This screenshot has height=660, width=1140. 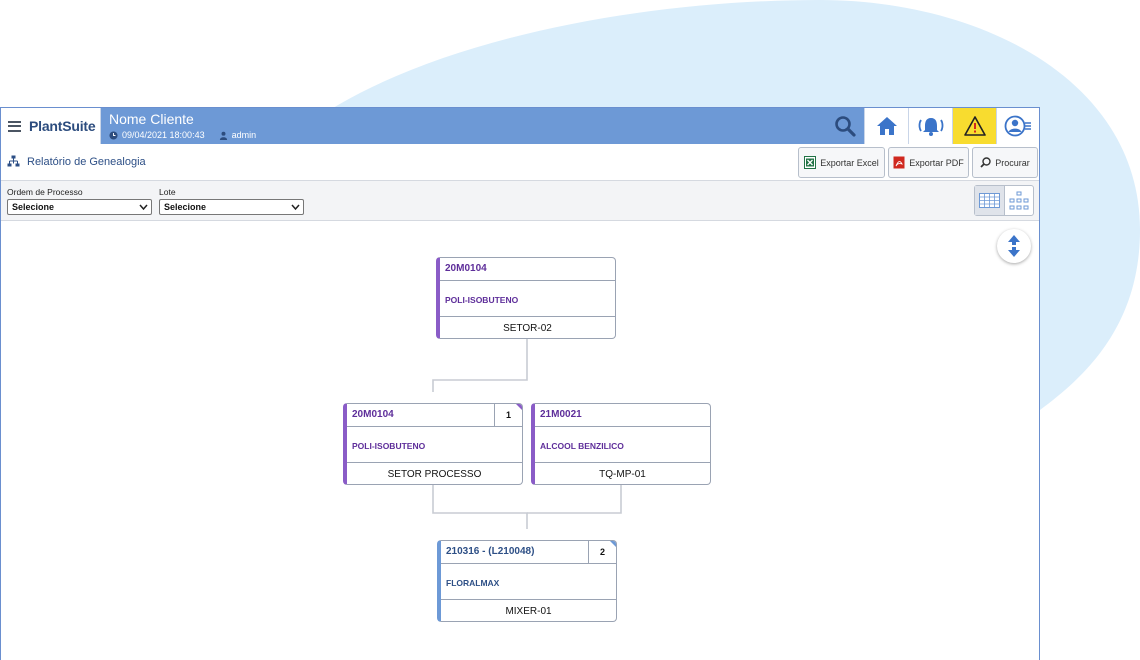 I want to click on table-icon, so click(x=989, y=200).